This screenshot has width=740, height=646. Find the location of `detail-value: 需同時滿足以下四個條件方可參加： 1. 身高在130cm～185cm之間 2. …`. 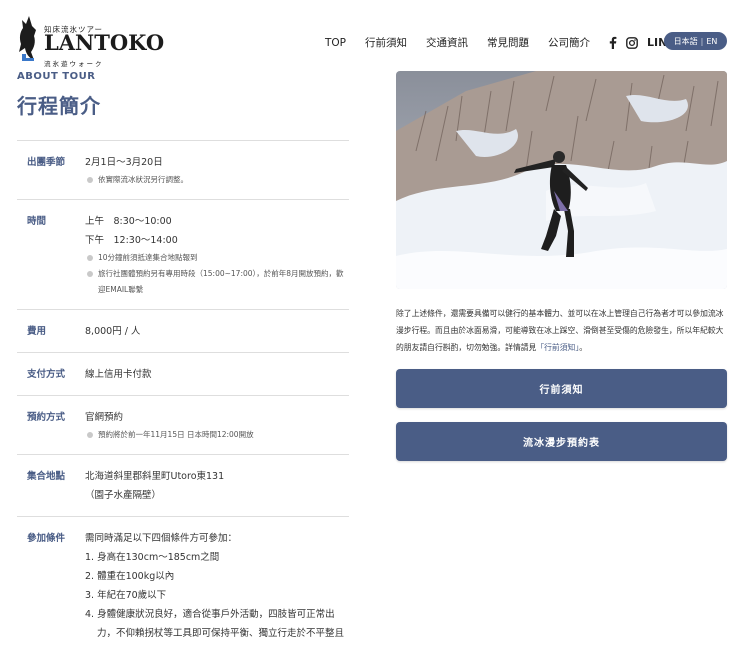

detail-value: 需同時滿足以下四個條件方可參加： 1. 身高在130cm～185cm之間 2. … is located at coordinates (217, 587).